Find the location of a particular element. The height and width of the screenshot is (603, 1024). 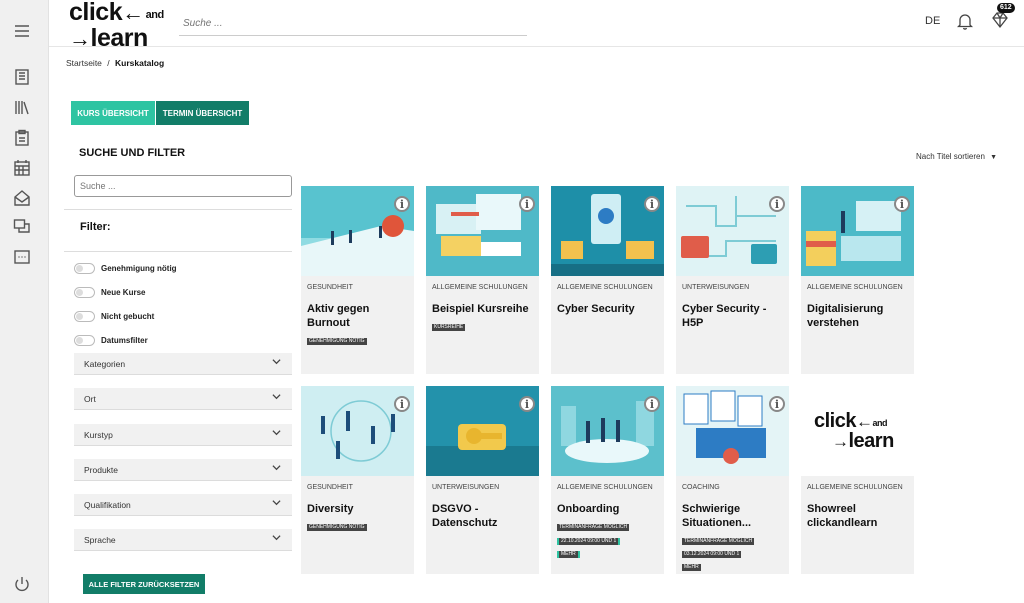

toggle-label: Genehmigung nötig is located at coordinates (139, 268).